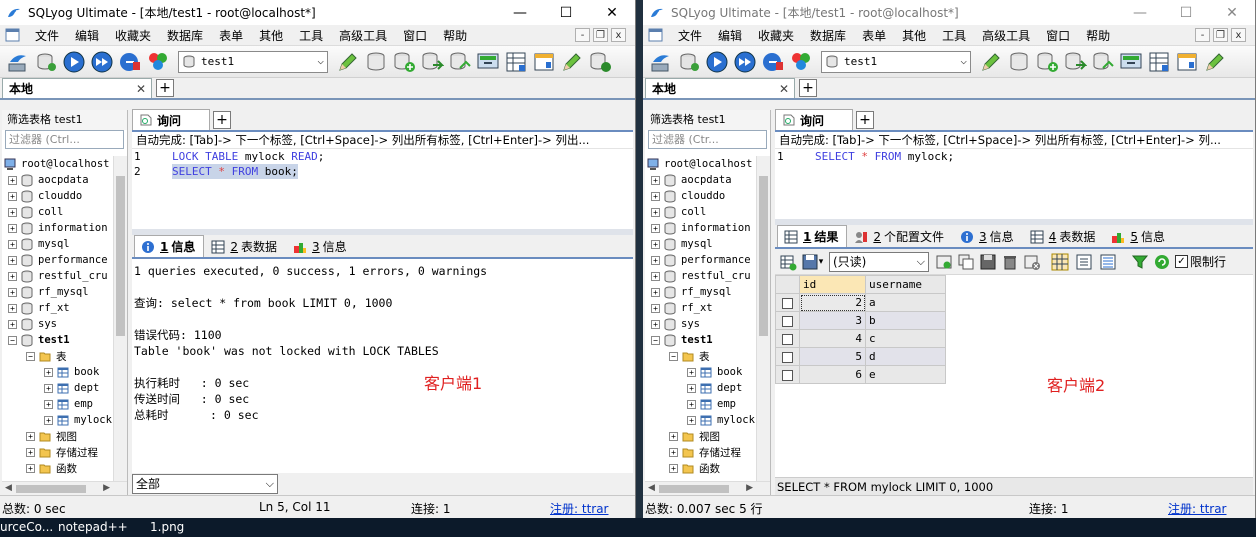 The width and height of the screenshot is (1256, 537). I want to click on copy-button: ▾, so click(812, 262).